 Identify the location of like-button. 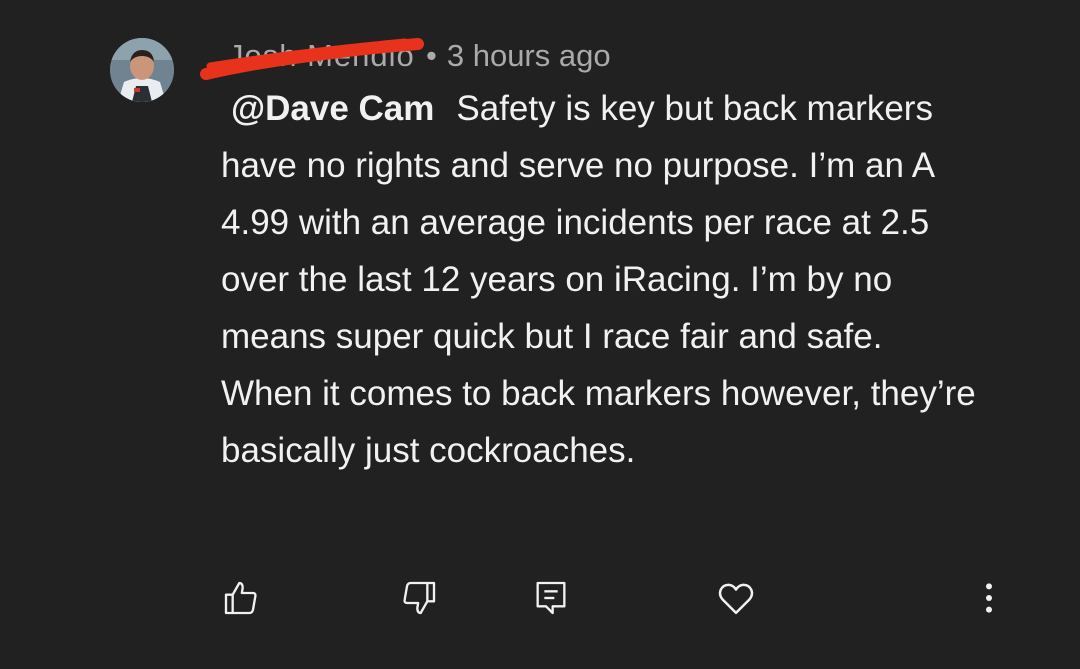
(241, 598).